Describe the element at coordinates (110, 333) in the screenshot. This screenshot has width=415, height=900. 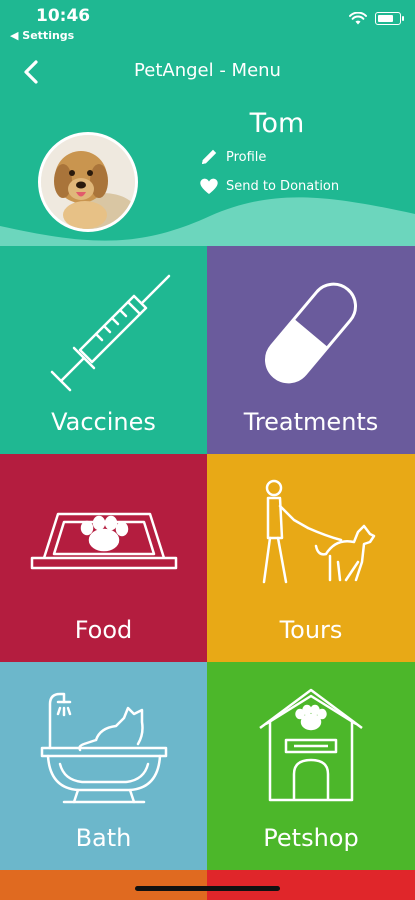
I see `syringe-icon` at that location.